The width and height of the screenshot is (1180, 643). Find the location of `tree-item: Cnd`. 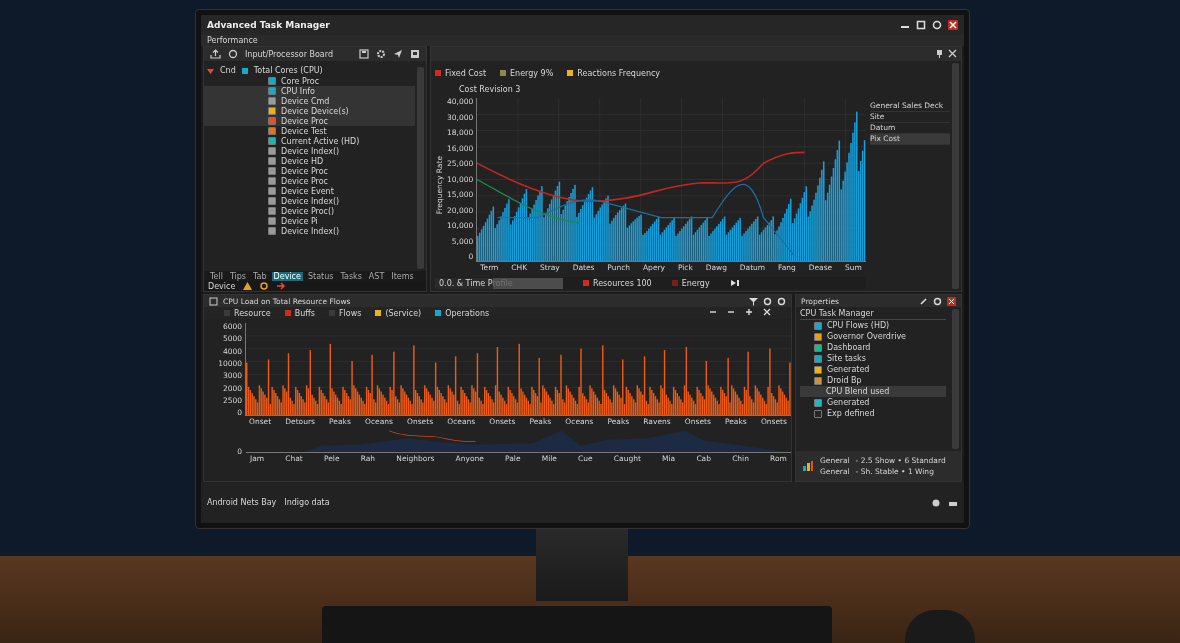

tree-item: Cnd is located at coordinates (228, 70).